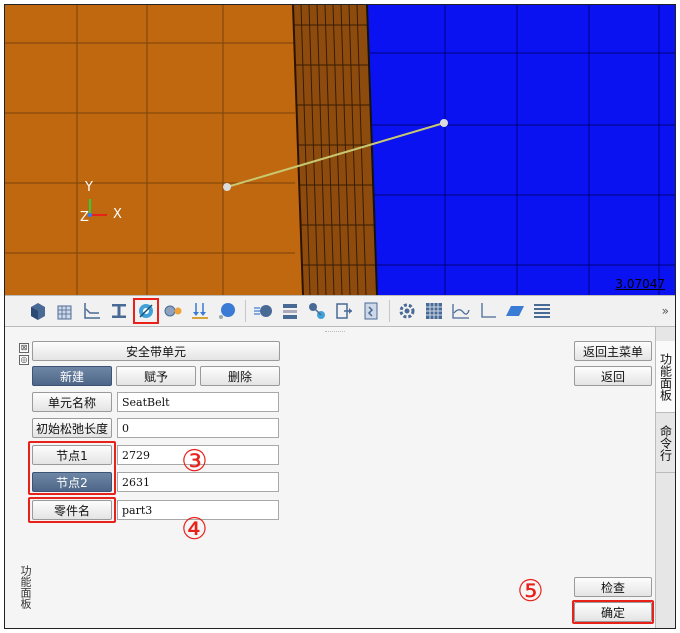 This screenshot has height=633, width=680. Describe the element at coordinates (434, 311) in the screenshot. I see `mesh-icon` at that location.